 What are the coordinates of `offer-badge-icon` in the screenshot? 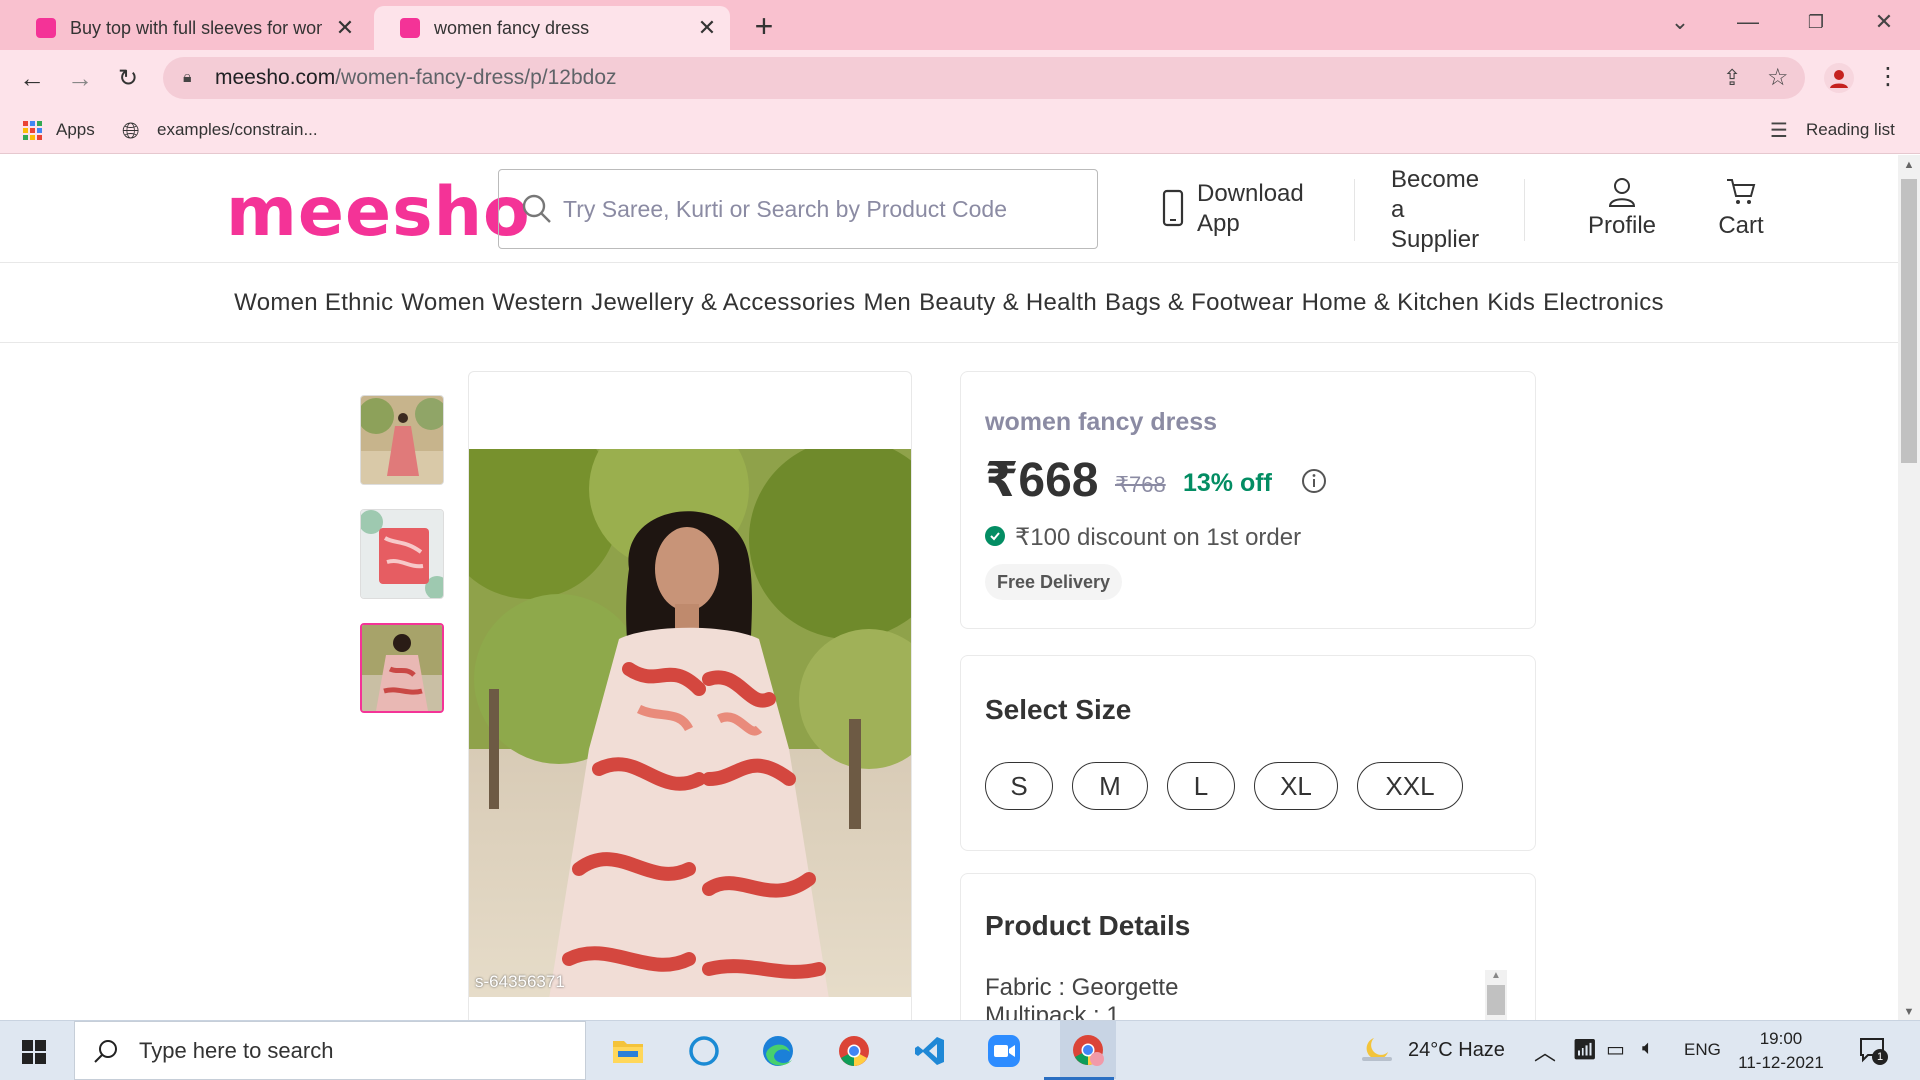 It's located at (995, 536).